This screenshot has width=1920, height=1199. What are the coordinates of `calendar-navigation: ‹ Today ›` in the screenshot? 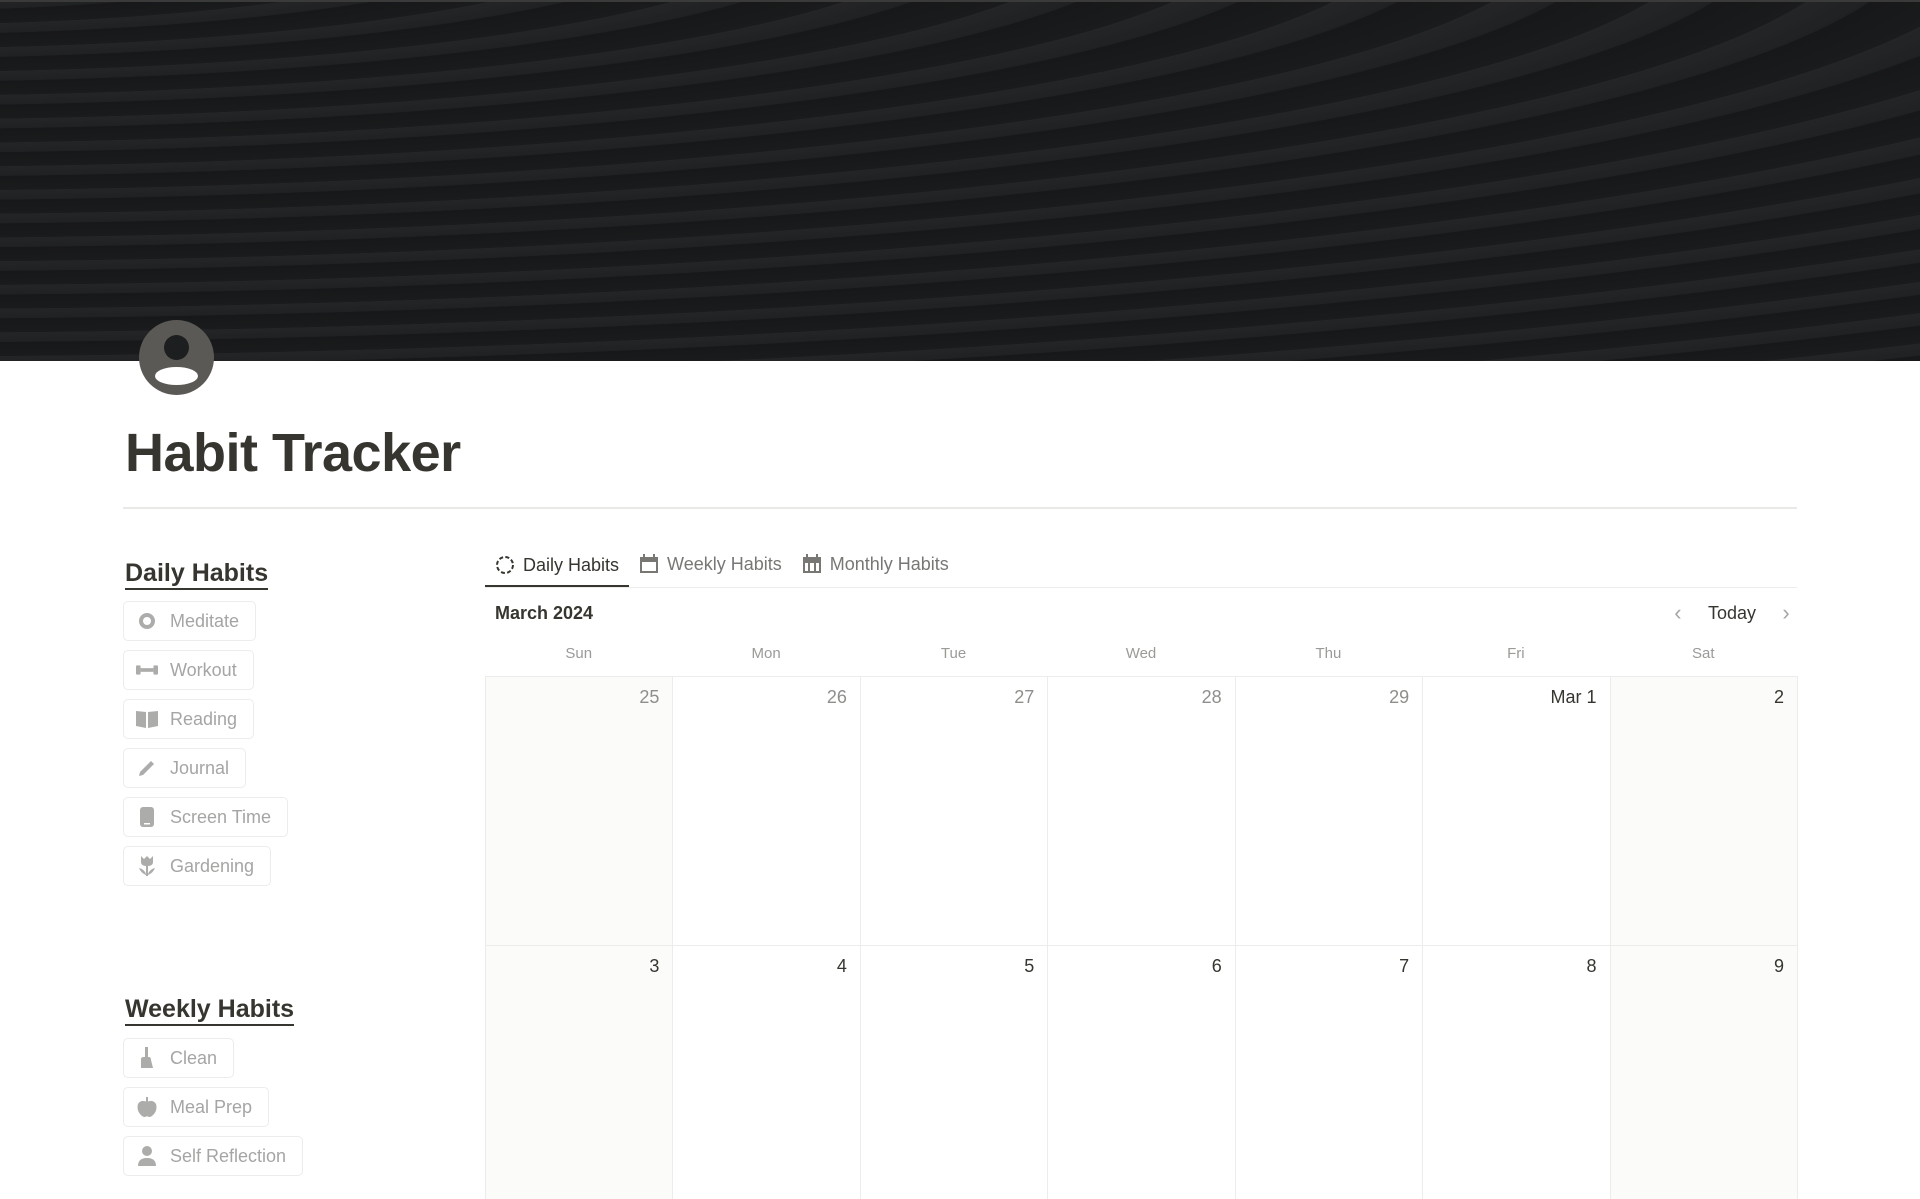 It's located at (1732, 613).